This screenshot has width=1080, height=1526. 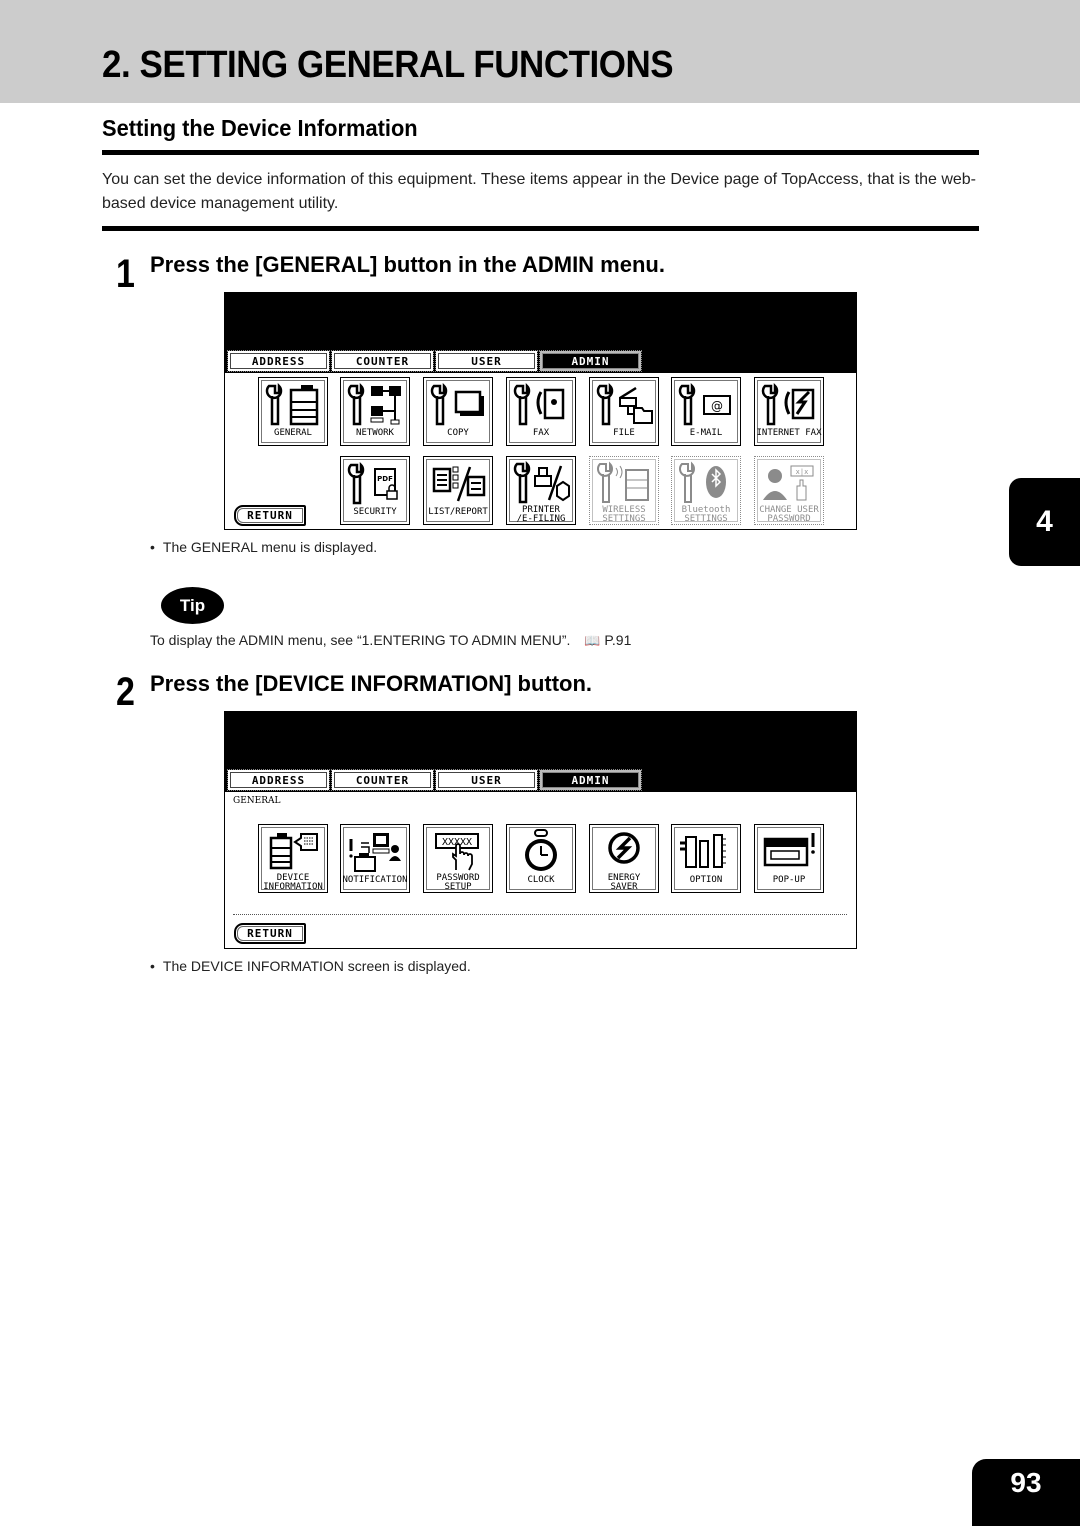 I want to click on wrench-network-icon, so click(x=375, y=405).